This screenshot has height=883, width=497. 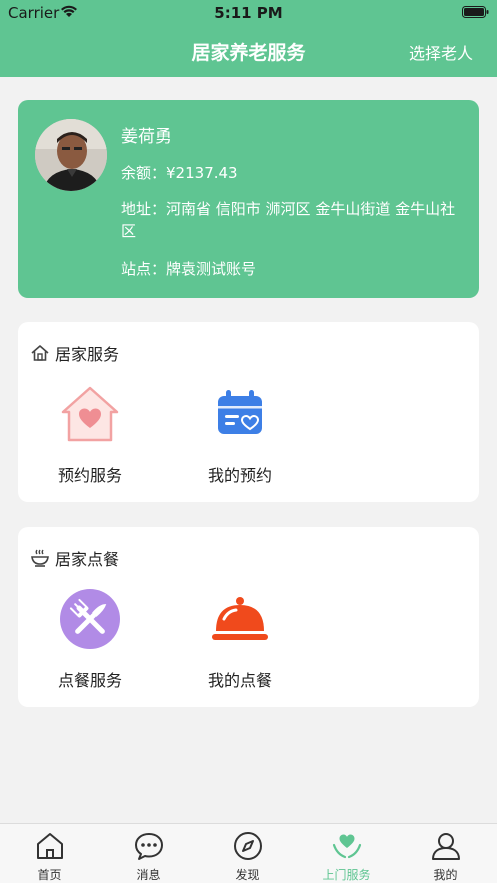 What do you see at coordinates (247, 875) in the screenshot?
I see `tab-label: 发现` at bounding box center [247, 875].